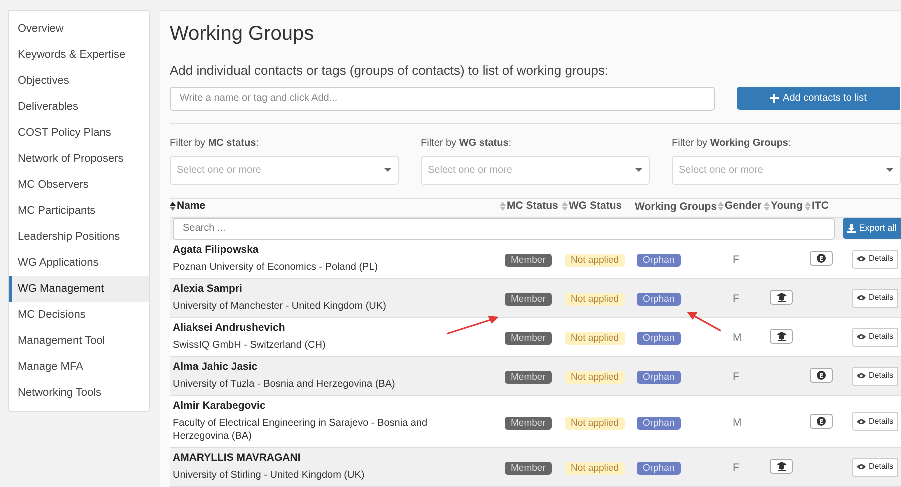 The width and height of the screenshot is (901, 487). I want to click on page-title: Working Groups, so click(243, 34).